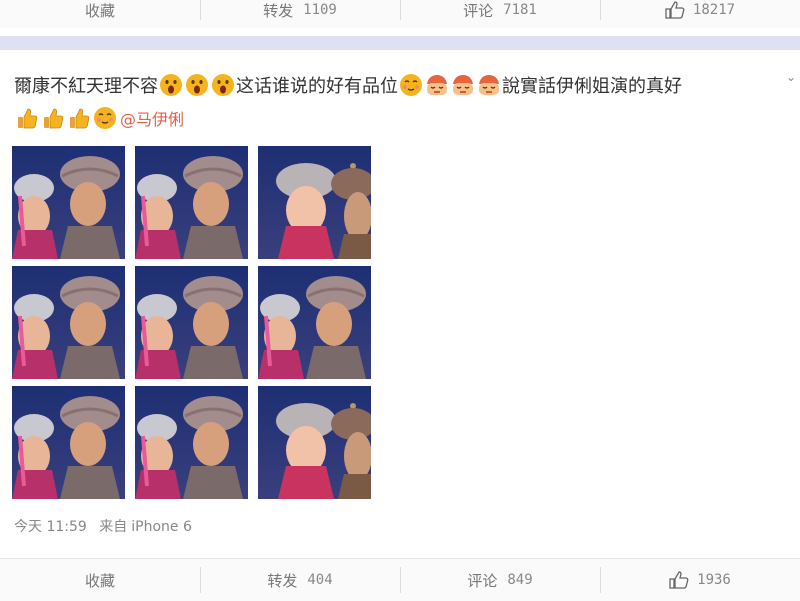 The height and width of the screenshot is (601, 800). What do you see at coordinates (520, 10) in the screenshot?
I see `comment-count: 7181` at bounding box center [520, 10].